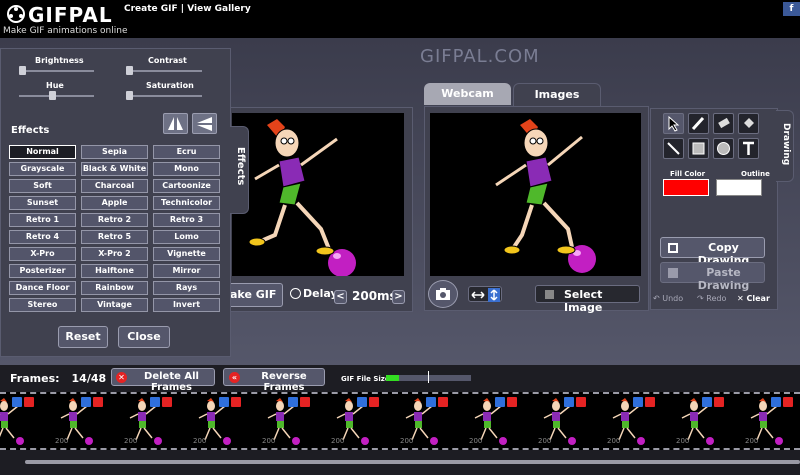 The height and width of the screenshot is (475, 800). I want to click on top-nav: Create GIF | View Gallery, so click(187, 9).